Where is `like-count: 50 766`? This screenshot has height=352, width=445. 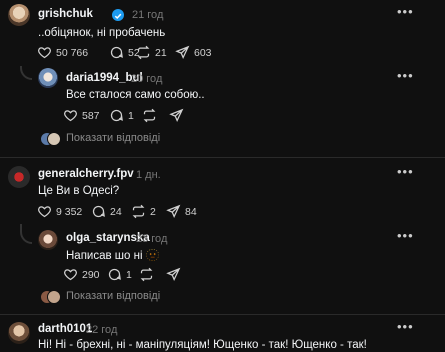 like-count: 50 766 is located at coordinates (72, 52).